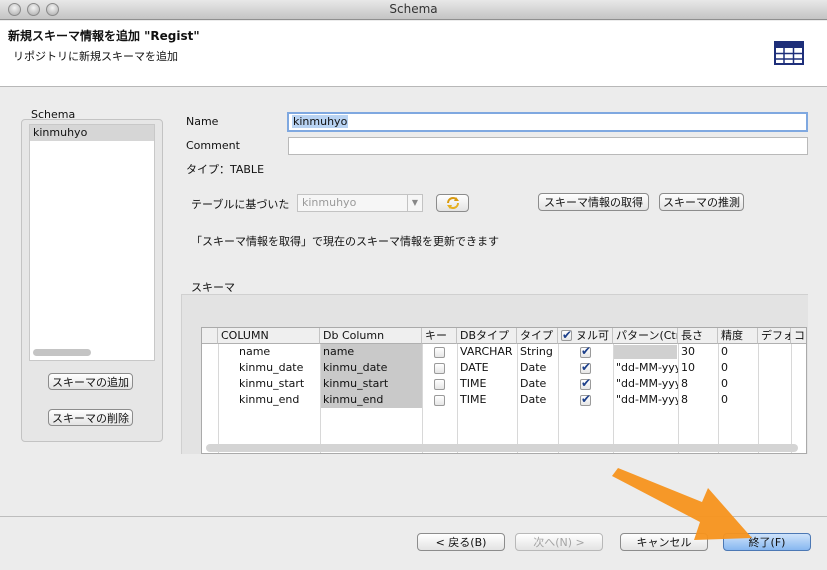  What do you see at coordinates (645, 352) in the screenshot?
I see `cell-pattern` at bounding box center [645, 352].